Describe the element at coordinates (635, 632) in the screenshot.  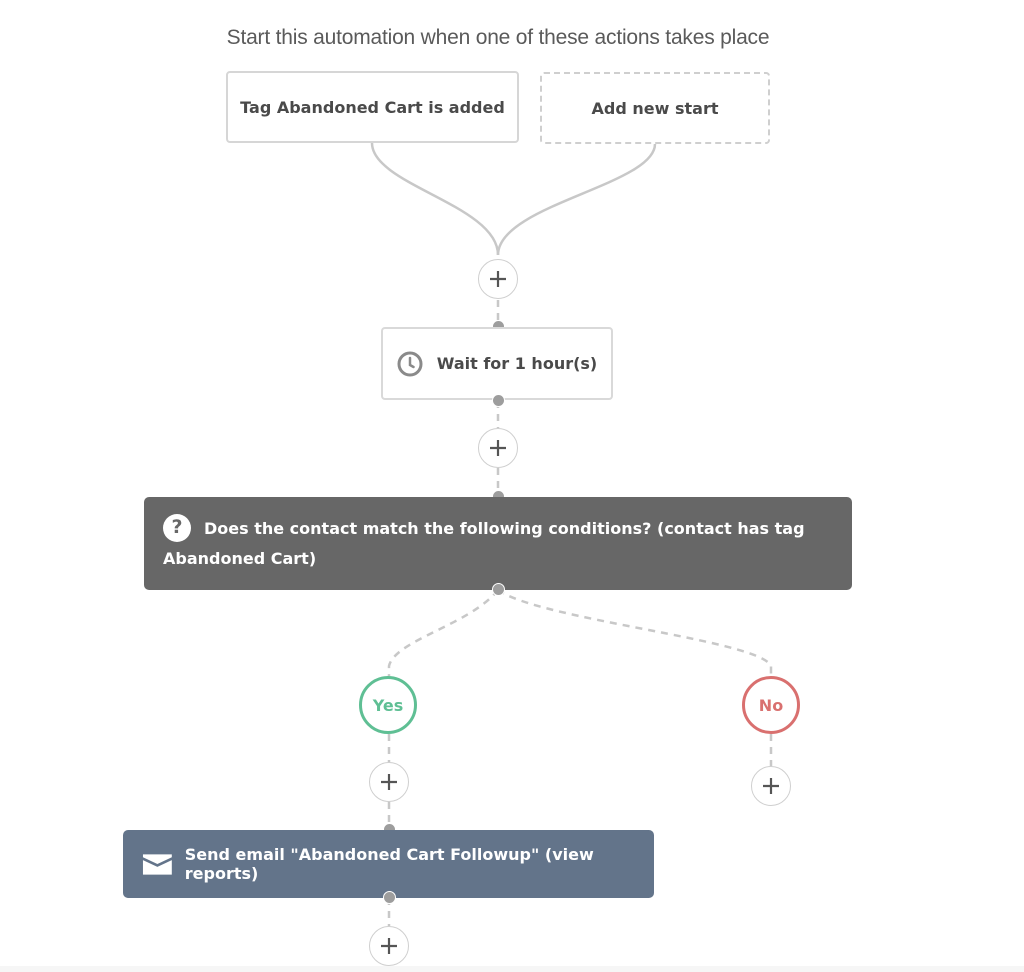
I see `connector-condition-no` at that location.